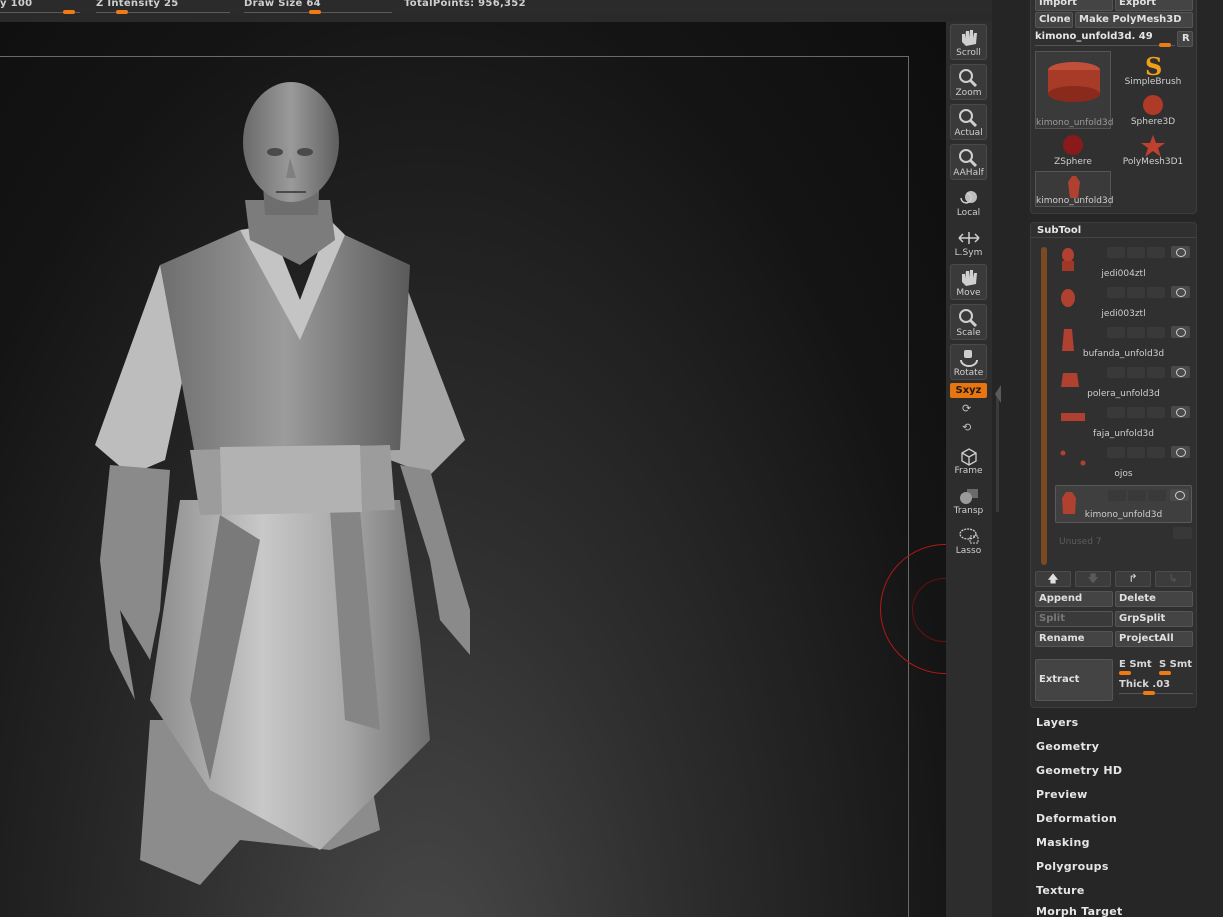 This screenshot has height=917, width=1223. Describe the element at coordinates (1079, 770) in the screenshot. I see `geometry-hd-menu: Geometry HD` at that location.